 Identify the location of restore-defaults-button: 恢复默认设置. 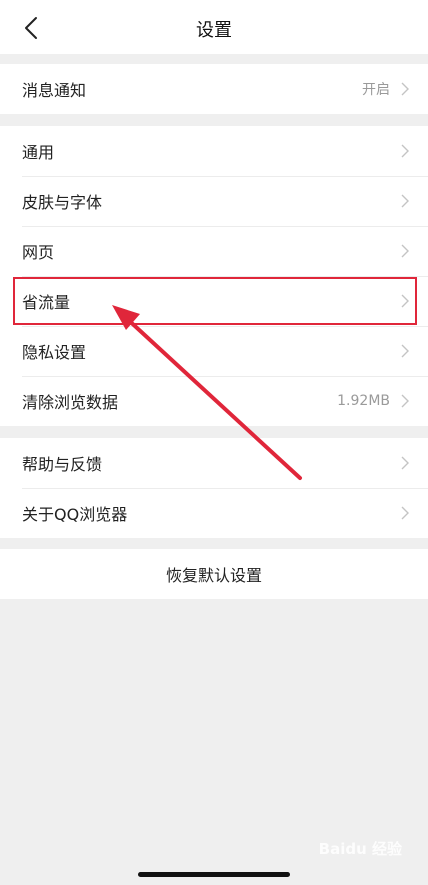
(214, 574).